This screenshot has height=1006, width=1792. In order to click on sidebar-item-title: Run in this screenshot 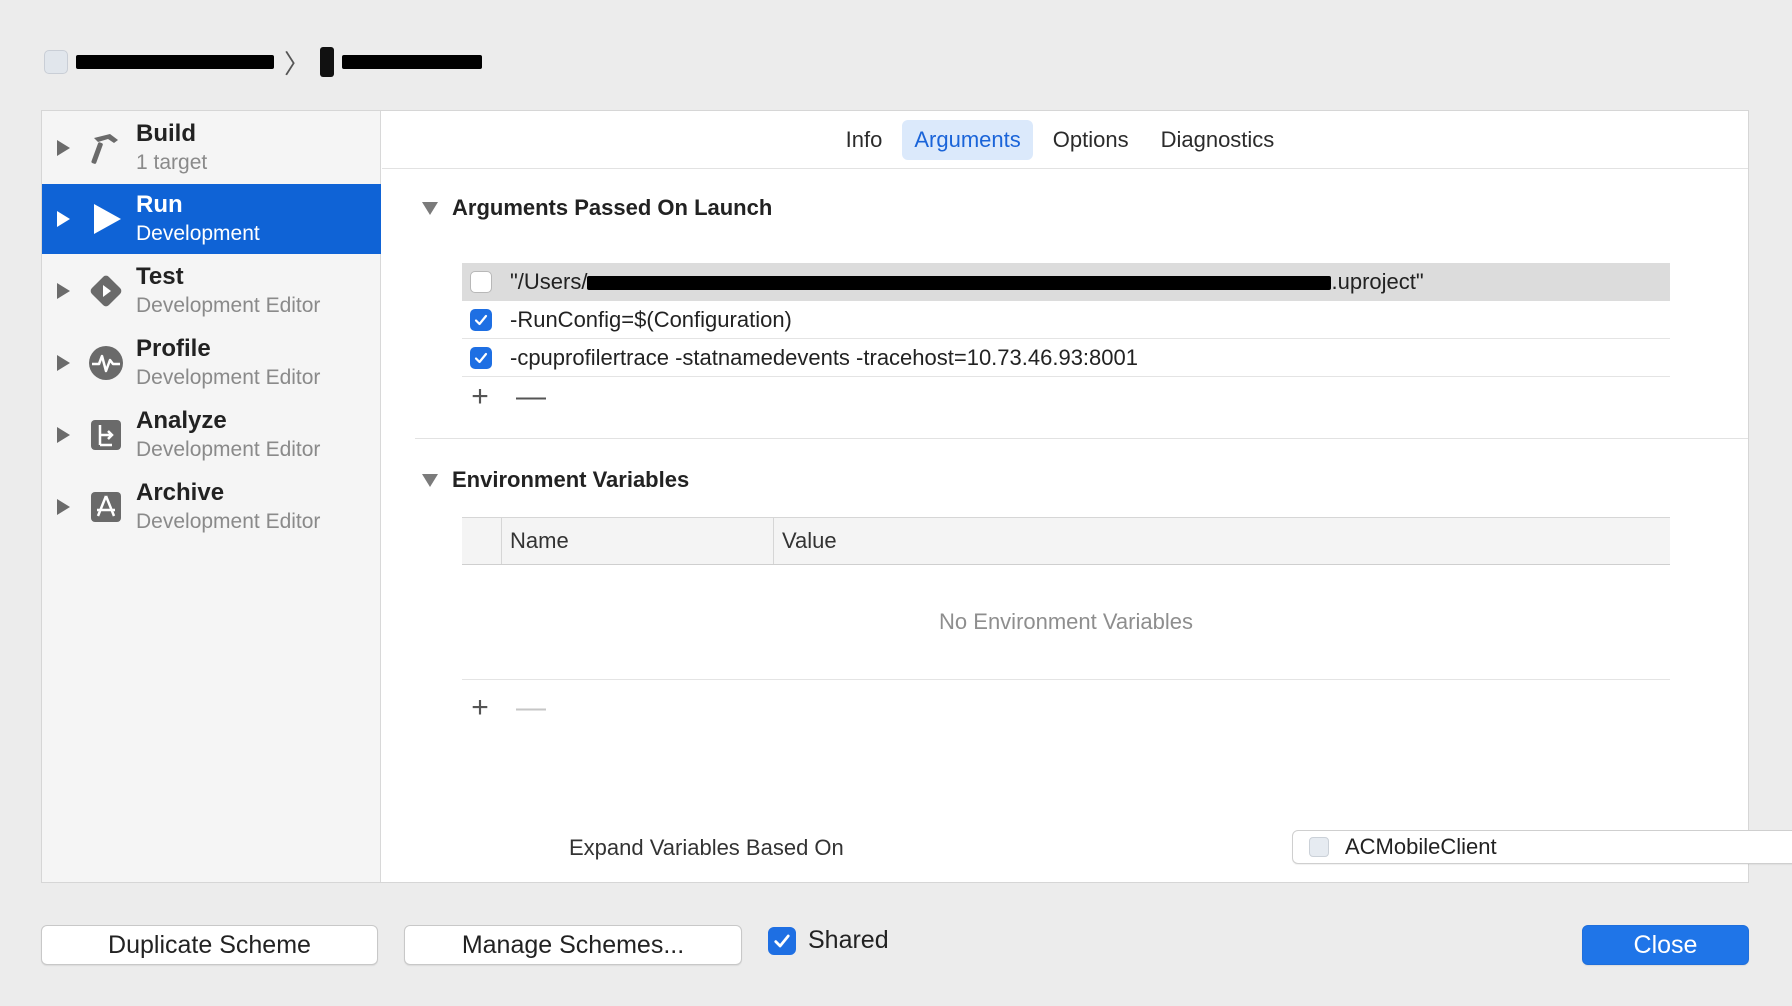, I will do `click(159, 204)`.